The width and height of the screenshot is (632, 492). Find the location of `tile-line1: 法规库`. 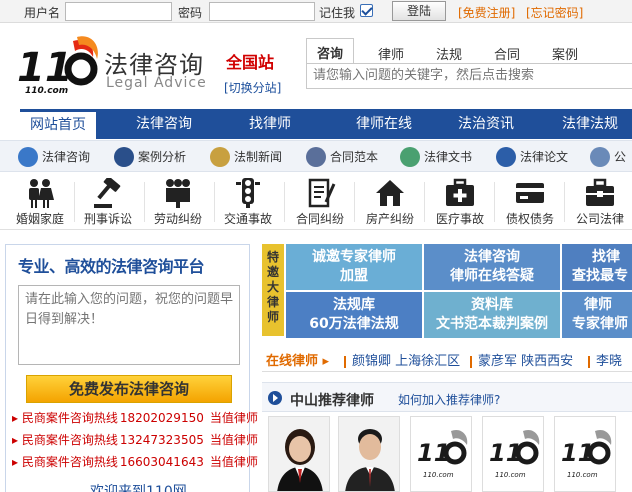

tile-line1: 法规库 is located at coordinates (354, 305).